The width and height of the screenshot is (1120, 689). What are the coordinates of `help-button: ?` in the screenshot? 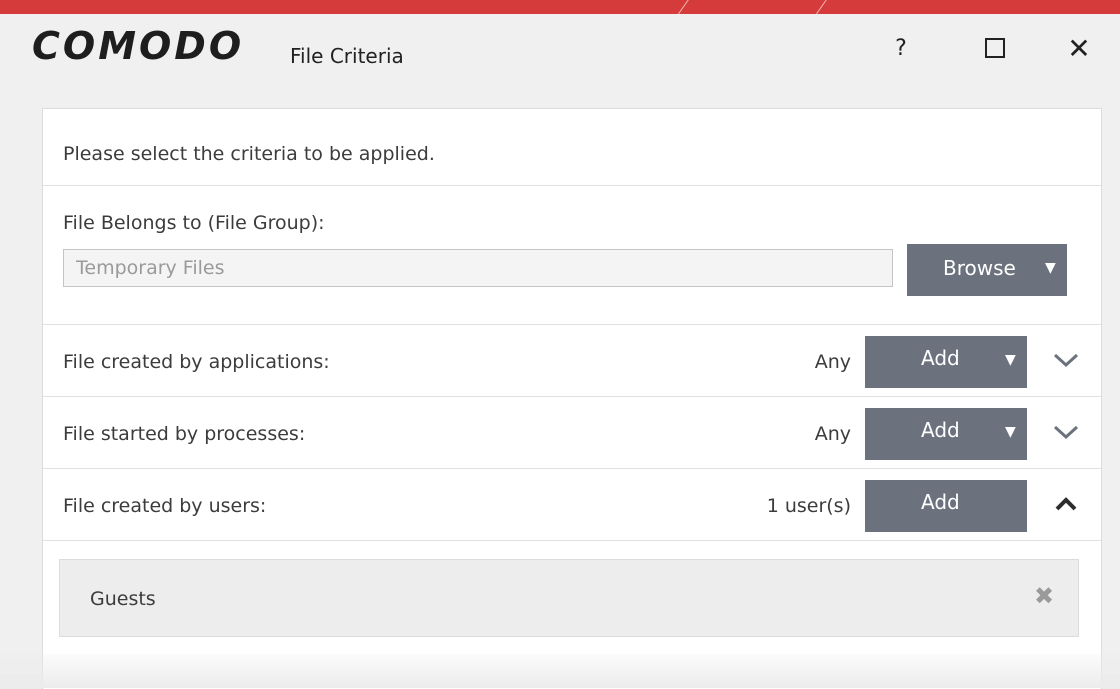 It's located at (901, 48).